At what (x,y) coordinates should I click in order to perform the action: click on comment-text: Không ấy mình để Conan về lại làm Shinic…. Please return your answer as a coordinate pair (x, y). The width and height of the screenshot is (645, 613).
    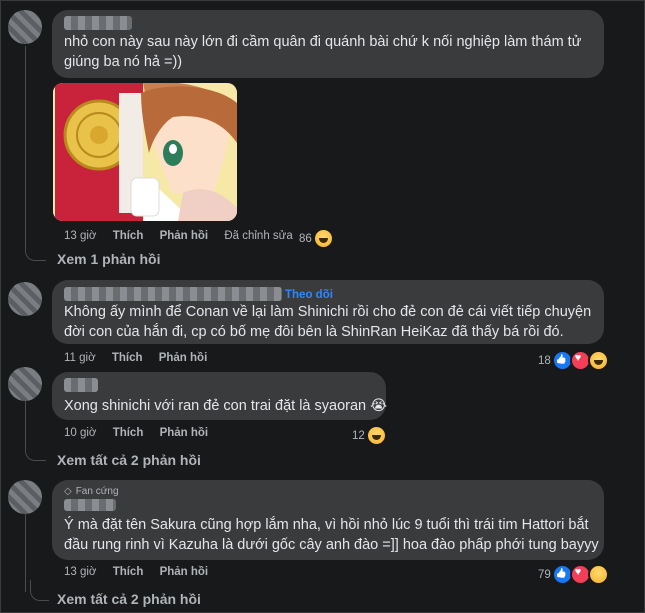
    Looking at the image, I should click on (328, 312).